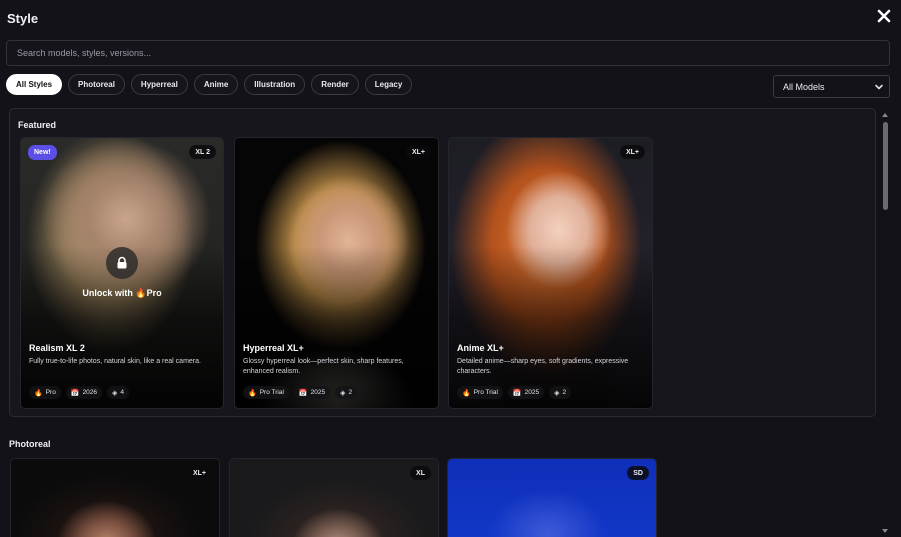 The width and height of the screenshot is (901, 537). What do you see at coordinates (34, 84) in the screenshot?
I see `chip-all-styles: All Styles` at bounding box center [34, 84].